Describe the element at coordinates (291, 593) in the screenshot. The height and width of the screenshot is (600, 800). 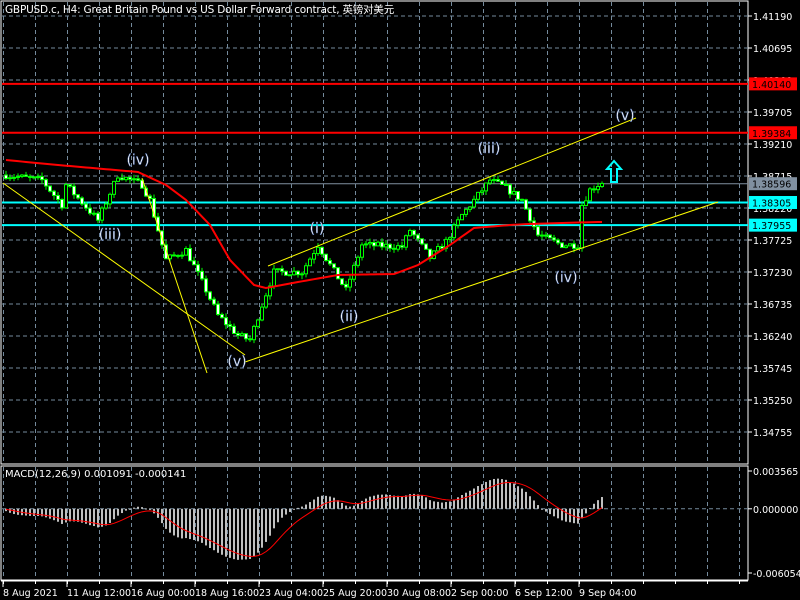
I see `time-tick-label: 23 Aug 04:00` at that location.